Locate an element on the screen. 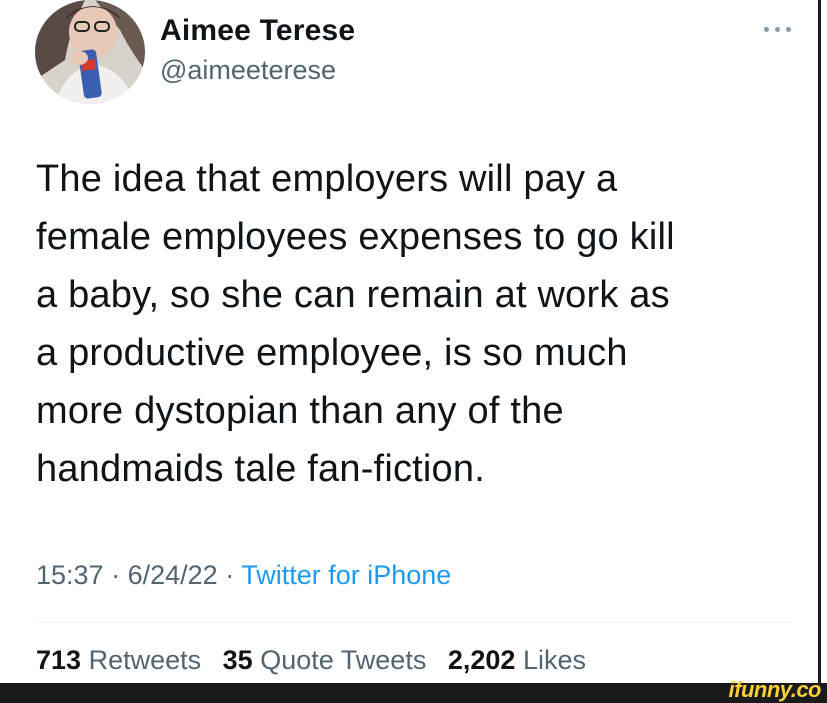 This screenshot has width=827, height=703. display-name: Aimee Terese is located at coordinates (257, 31).